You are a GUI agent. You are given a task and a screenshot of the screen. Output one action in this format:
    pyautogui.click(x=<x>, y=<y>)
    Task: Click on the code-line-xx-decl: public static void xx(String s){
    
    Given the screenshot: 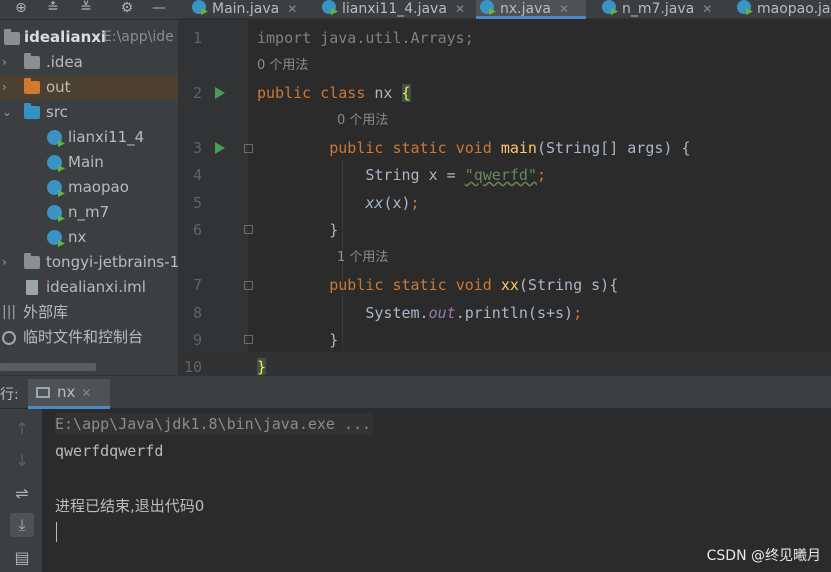 What is the action you would take?
    pyautogui.click(x=474, y=285)
    